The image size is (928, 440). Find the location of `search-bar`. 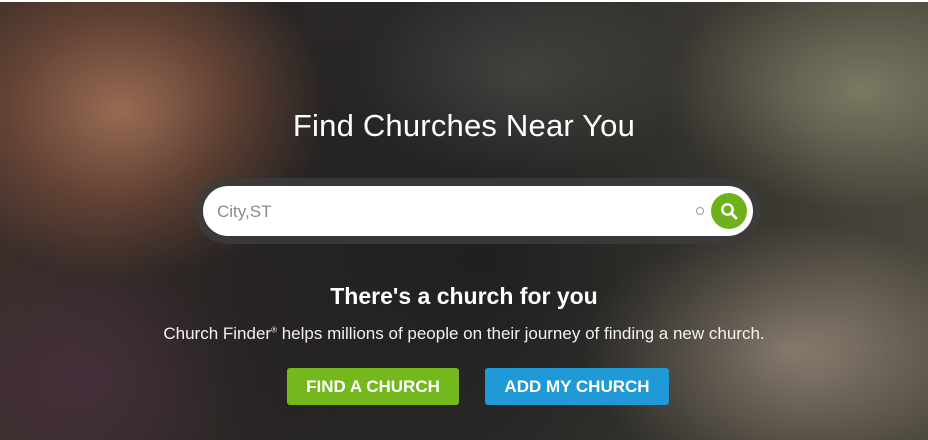

search-bar is located at coordinates (478, 211).